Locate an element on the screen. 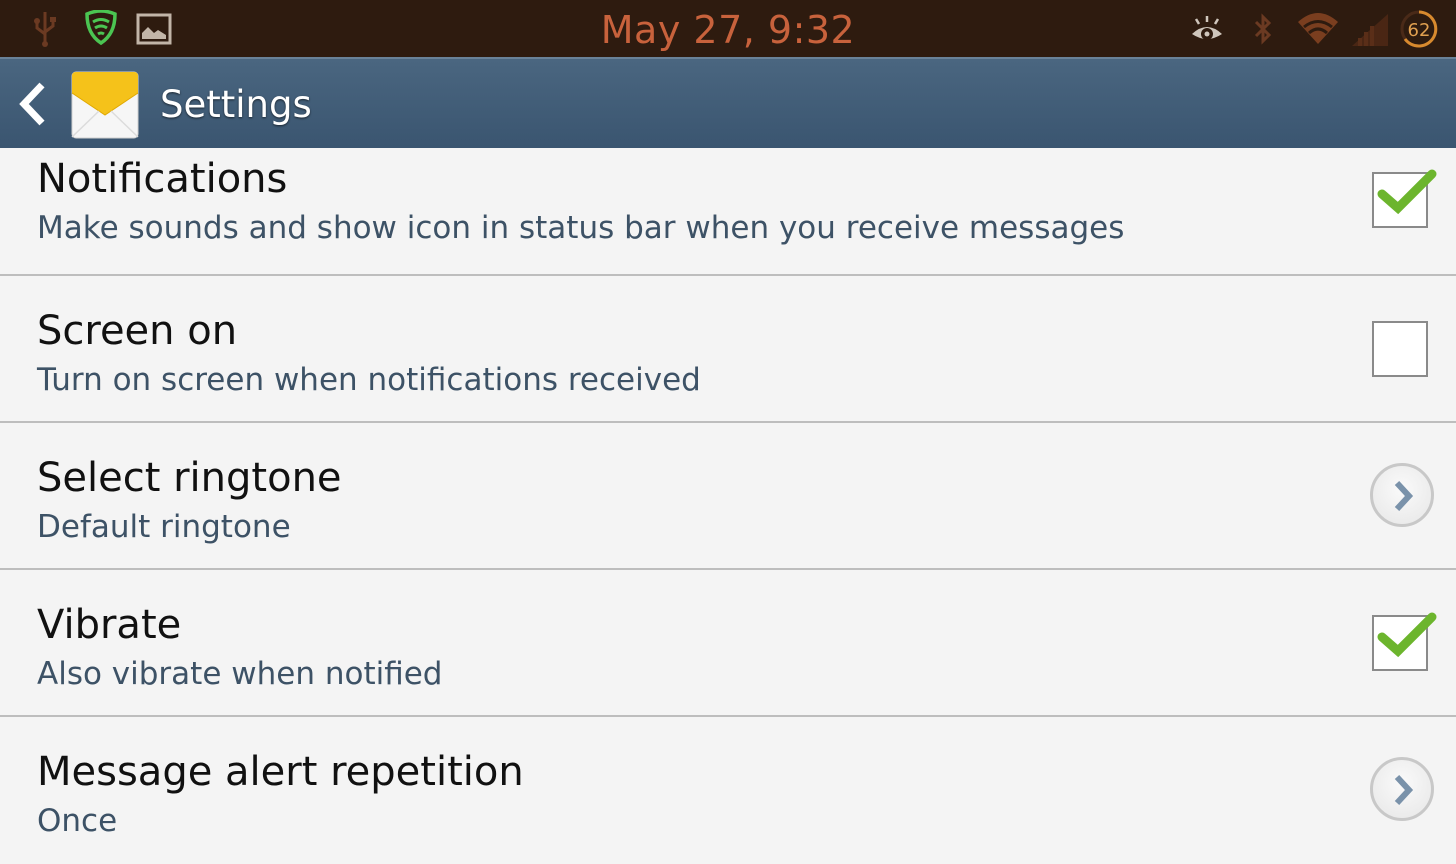 This screenshot has height=864, width=1456. setting-summary: Once is located at coordinates (77, 821).